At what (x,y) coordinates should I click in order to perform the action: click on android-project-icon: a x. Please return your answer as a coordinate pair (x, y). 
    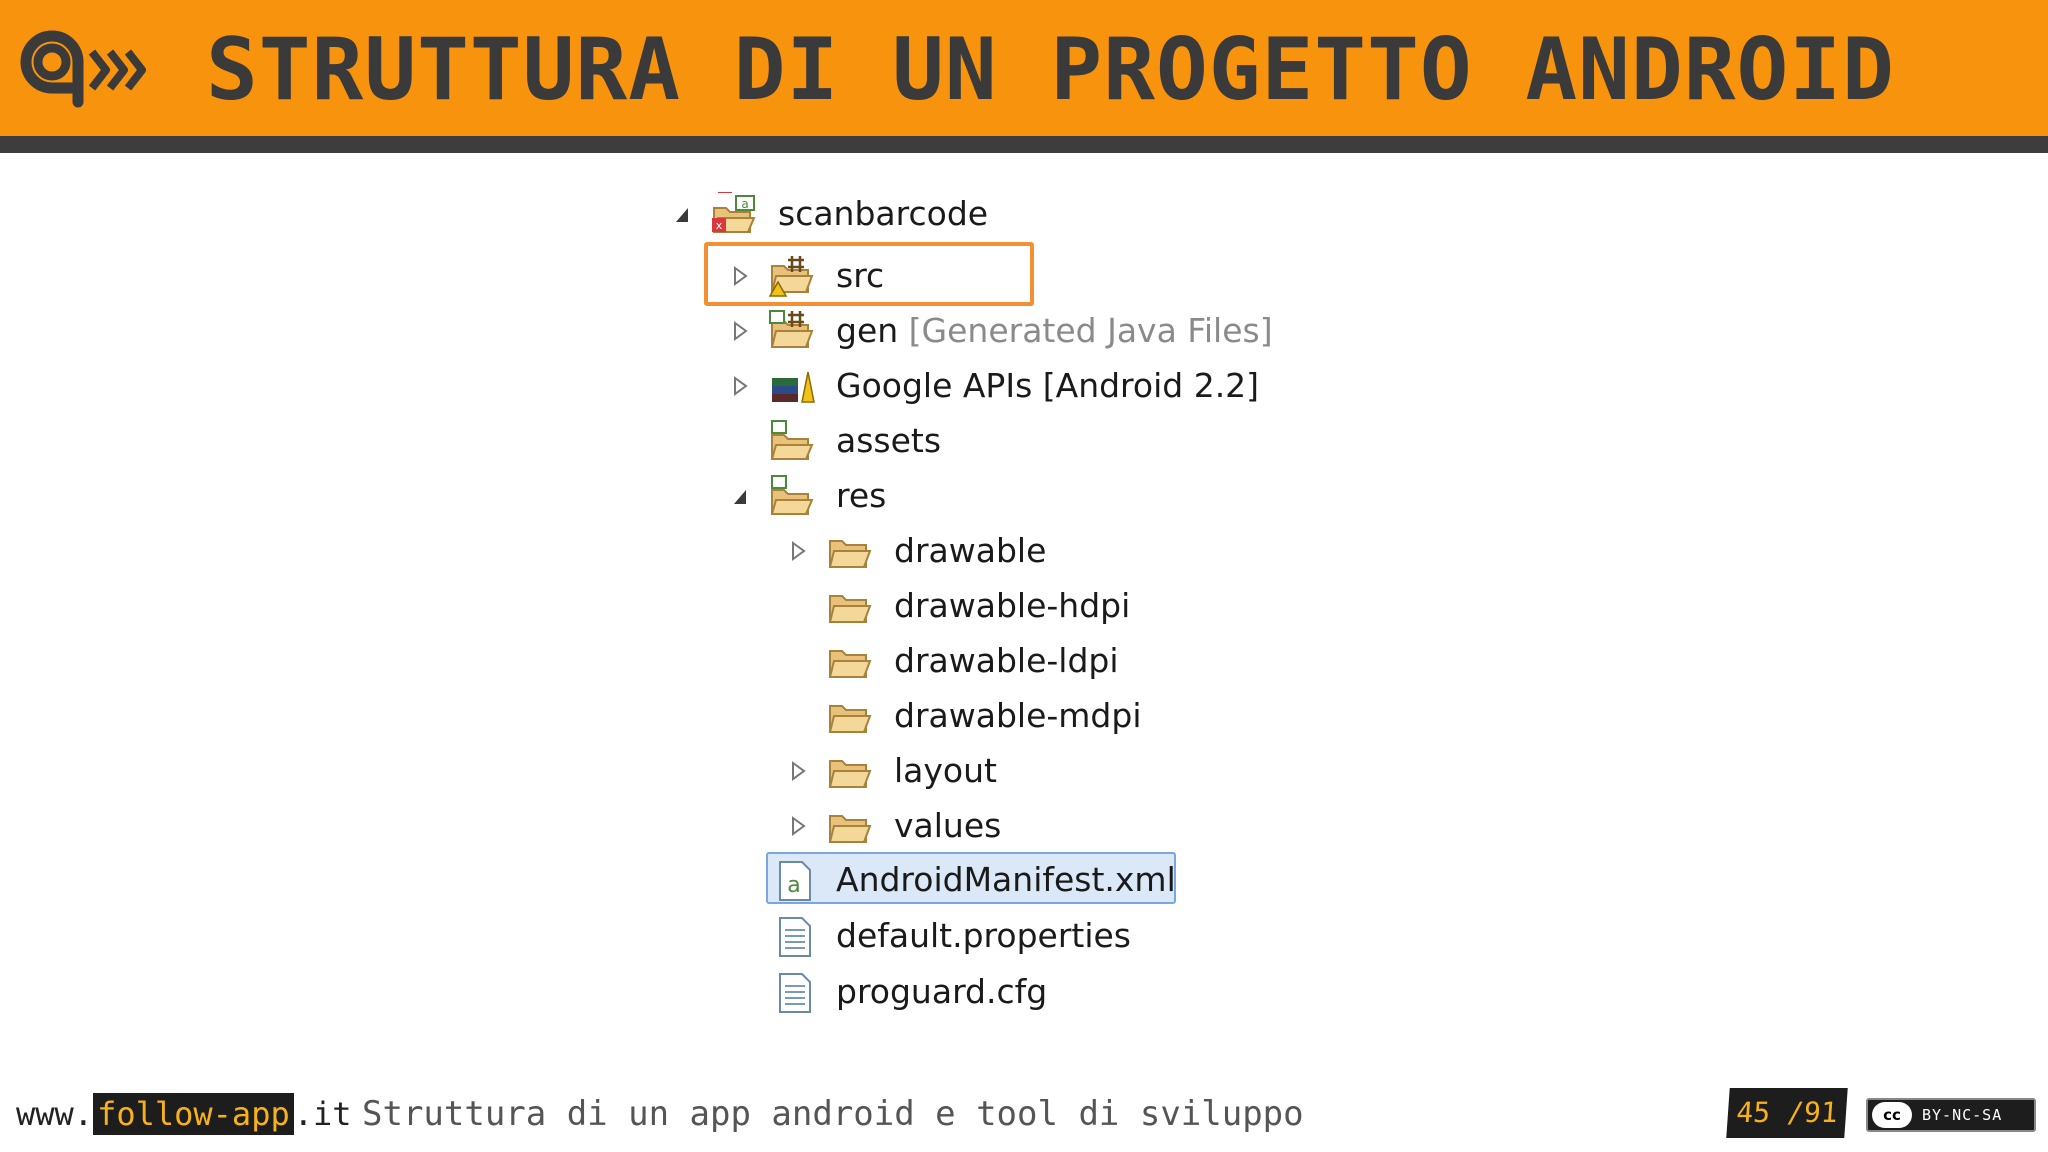
    Looking at the image, I should click on (734, 212).